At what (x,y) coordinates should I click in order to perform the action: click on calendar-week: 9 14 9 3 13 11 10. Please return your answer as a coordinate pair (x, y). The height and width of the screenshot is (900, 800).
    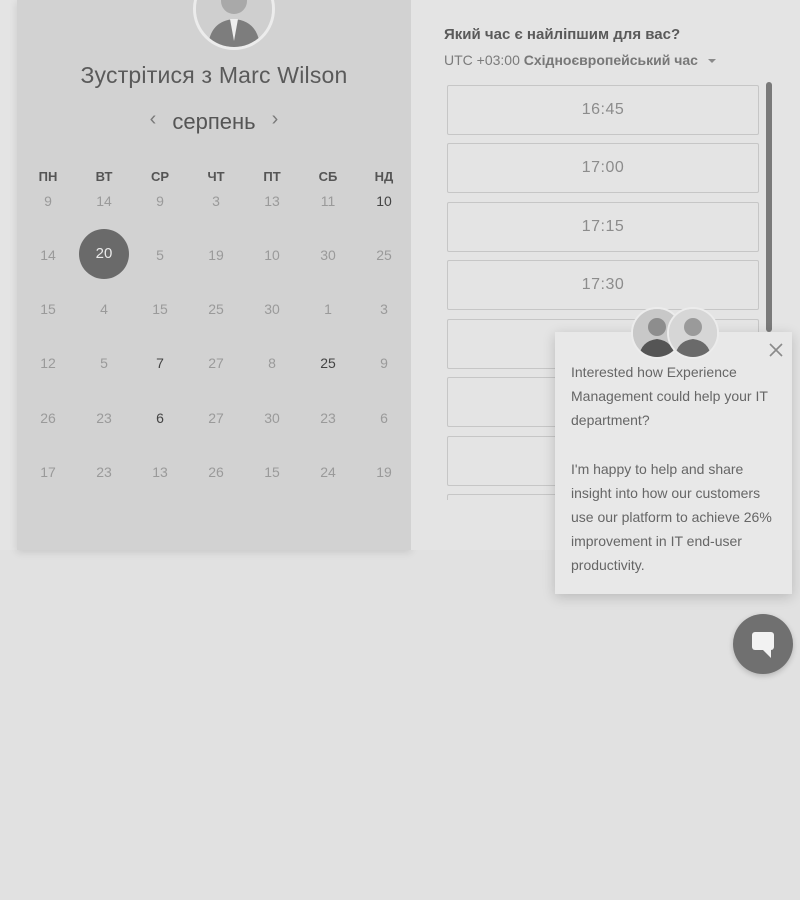
    Looking at the image, I should click on (215, 201).